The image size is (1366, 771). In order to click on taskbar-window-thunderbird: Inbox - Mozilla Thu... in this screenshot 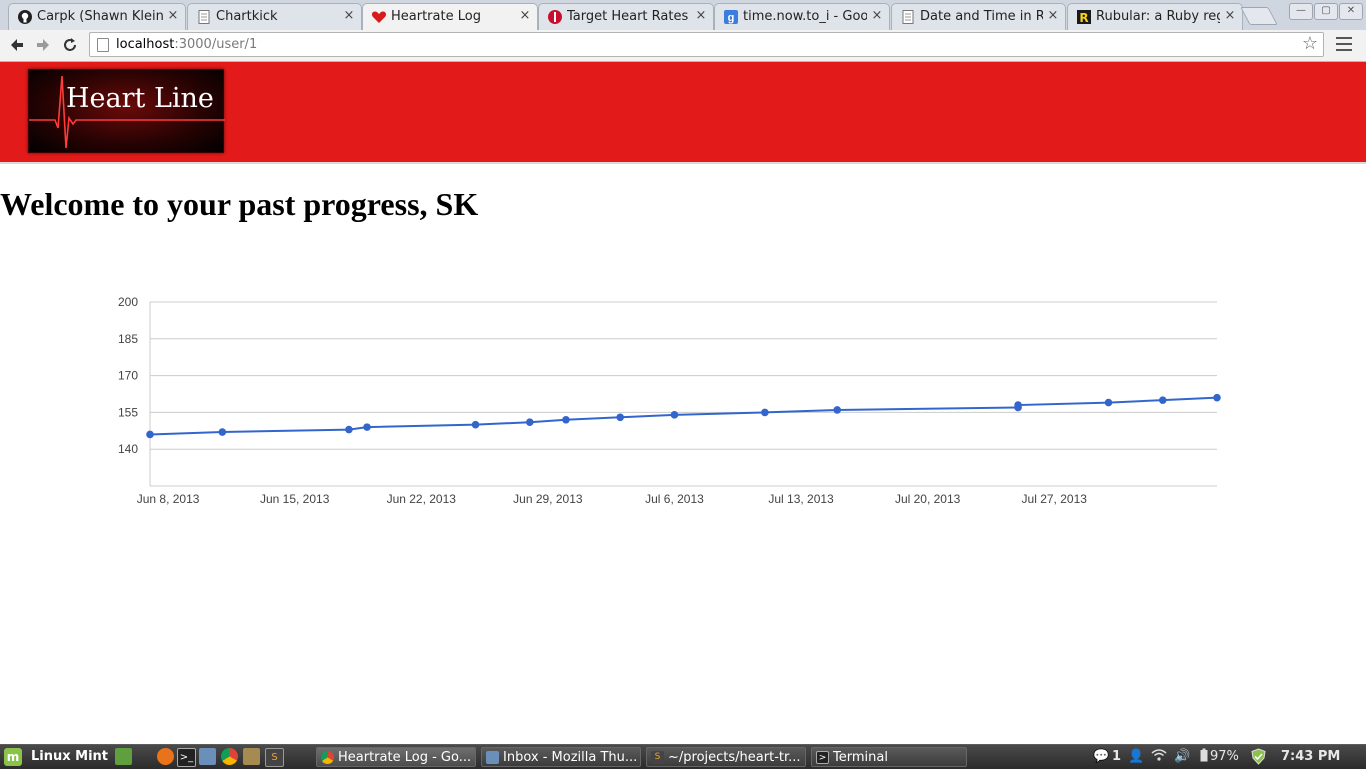, I will do `click(561, 757)`.